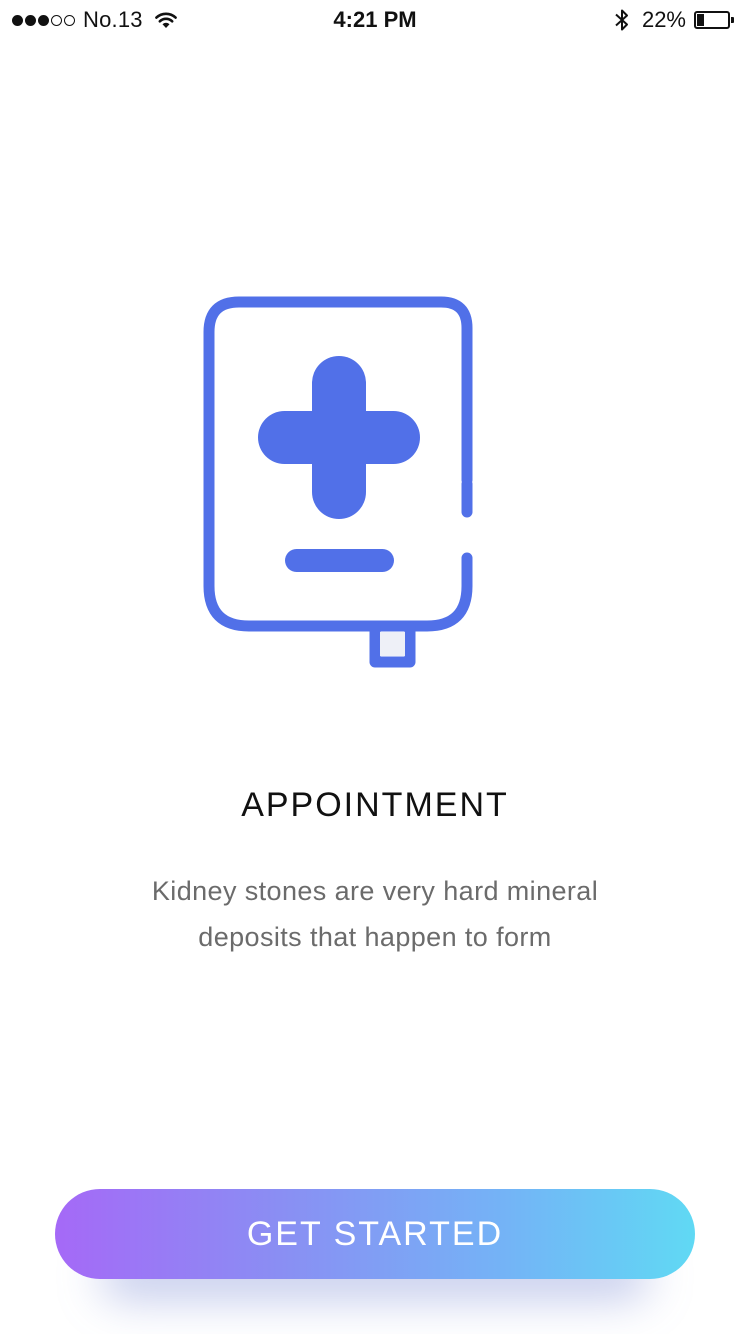 Image resolution: width=750 pixels, height=1334 pixels. I want to click on battery-level-fill, so click(700, 20).